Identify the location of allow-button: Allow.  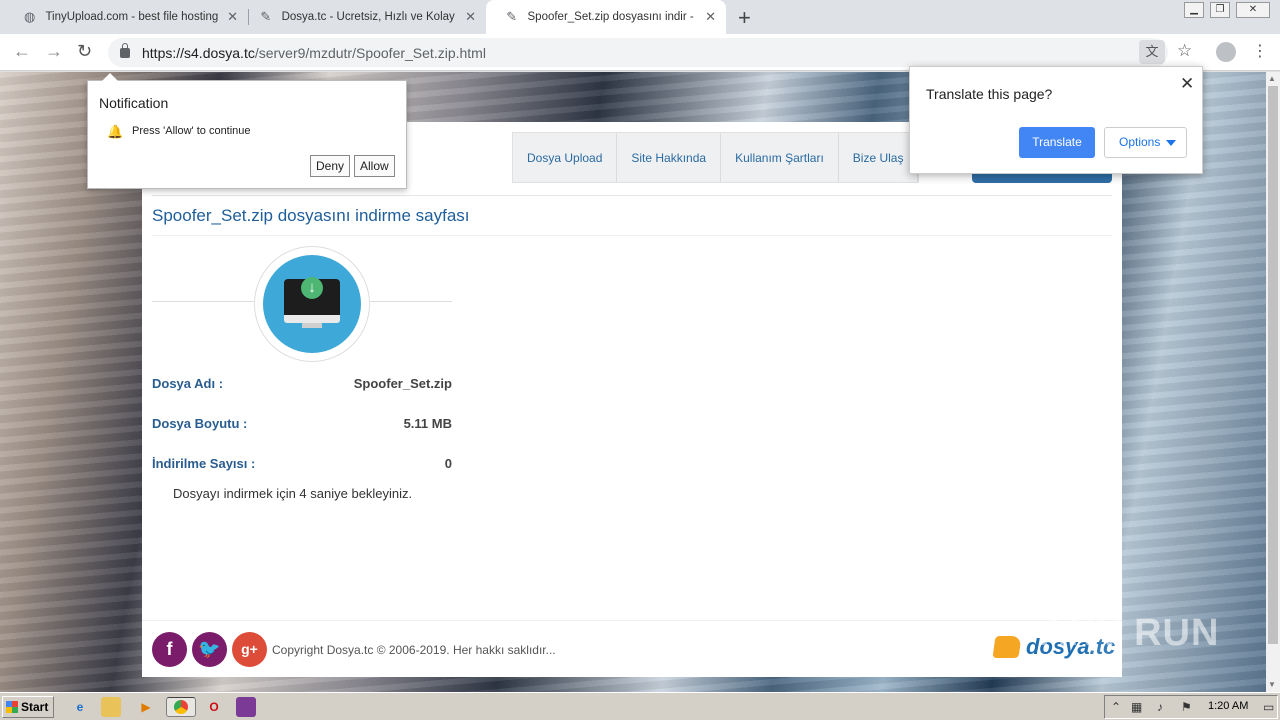
(374, 166).